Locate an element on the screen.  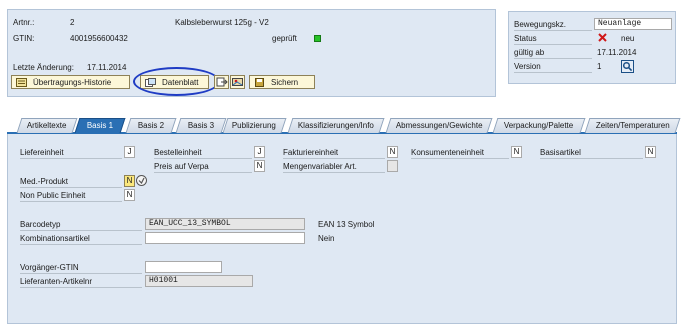
image-icon is located at coordinates (237, 82).